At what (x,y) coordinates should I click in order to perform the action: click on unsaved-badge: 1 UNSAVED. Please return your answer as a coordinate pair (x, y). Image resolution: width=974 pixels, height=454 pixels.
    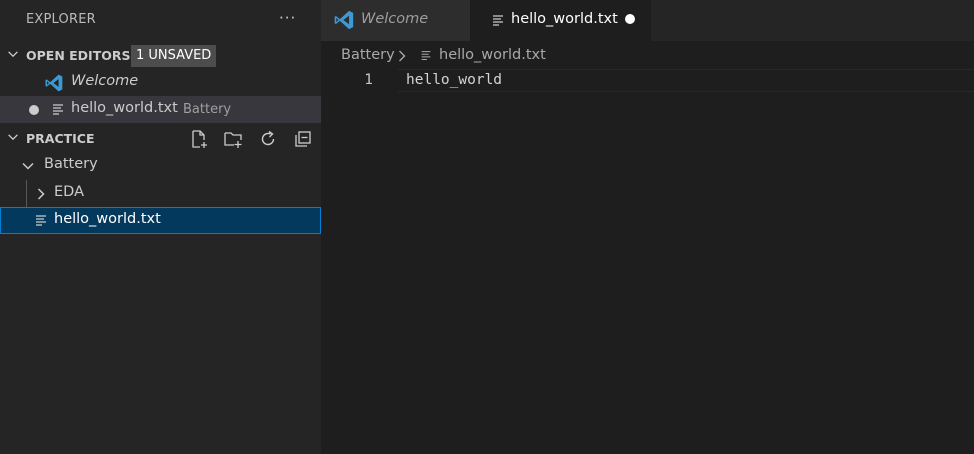
    Looking at the image, I should click on (174, 56).